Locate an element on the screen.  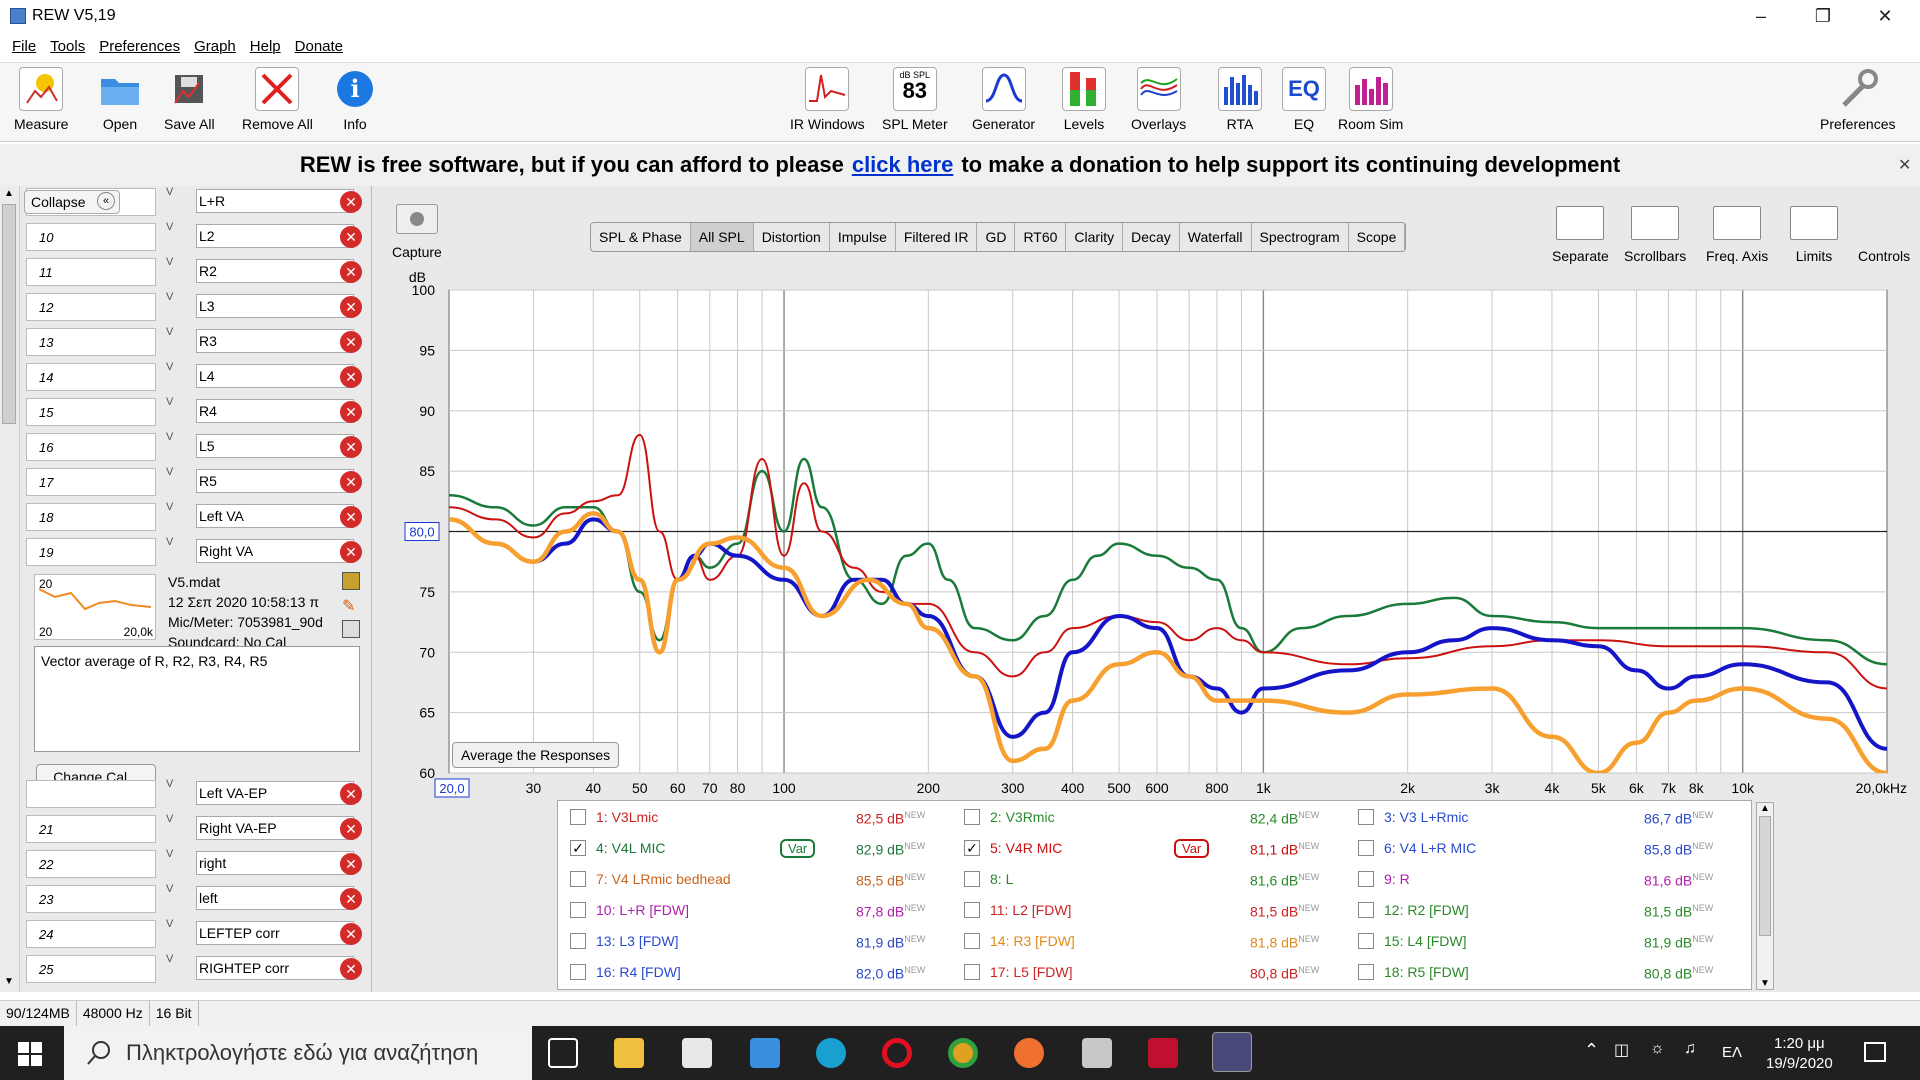
language-indicator: ΕΛ is located at coordinates (1732, 1052).